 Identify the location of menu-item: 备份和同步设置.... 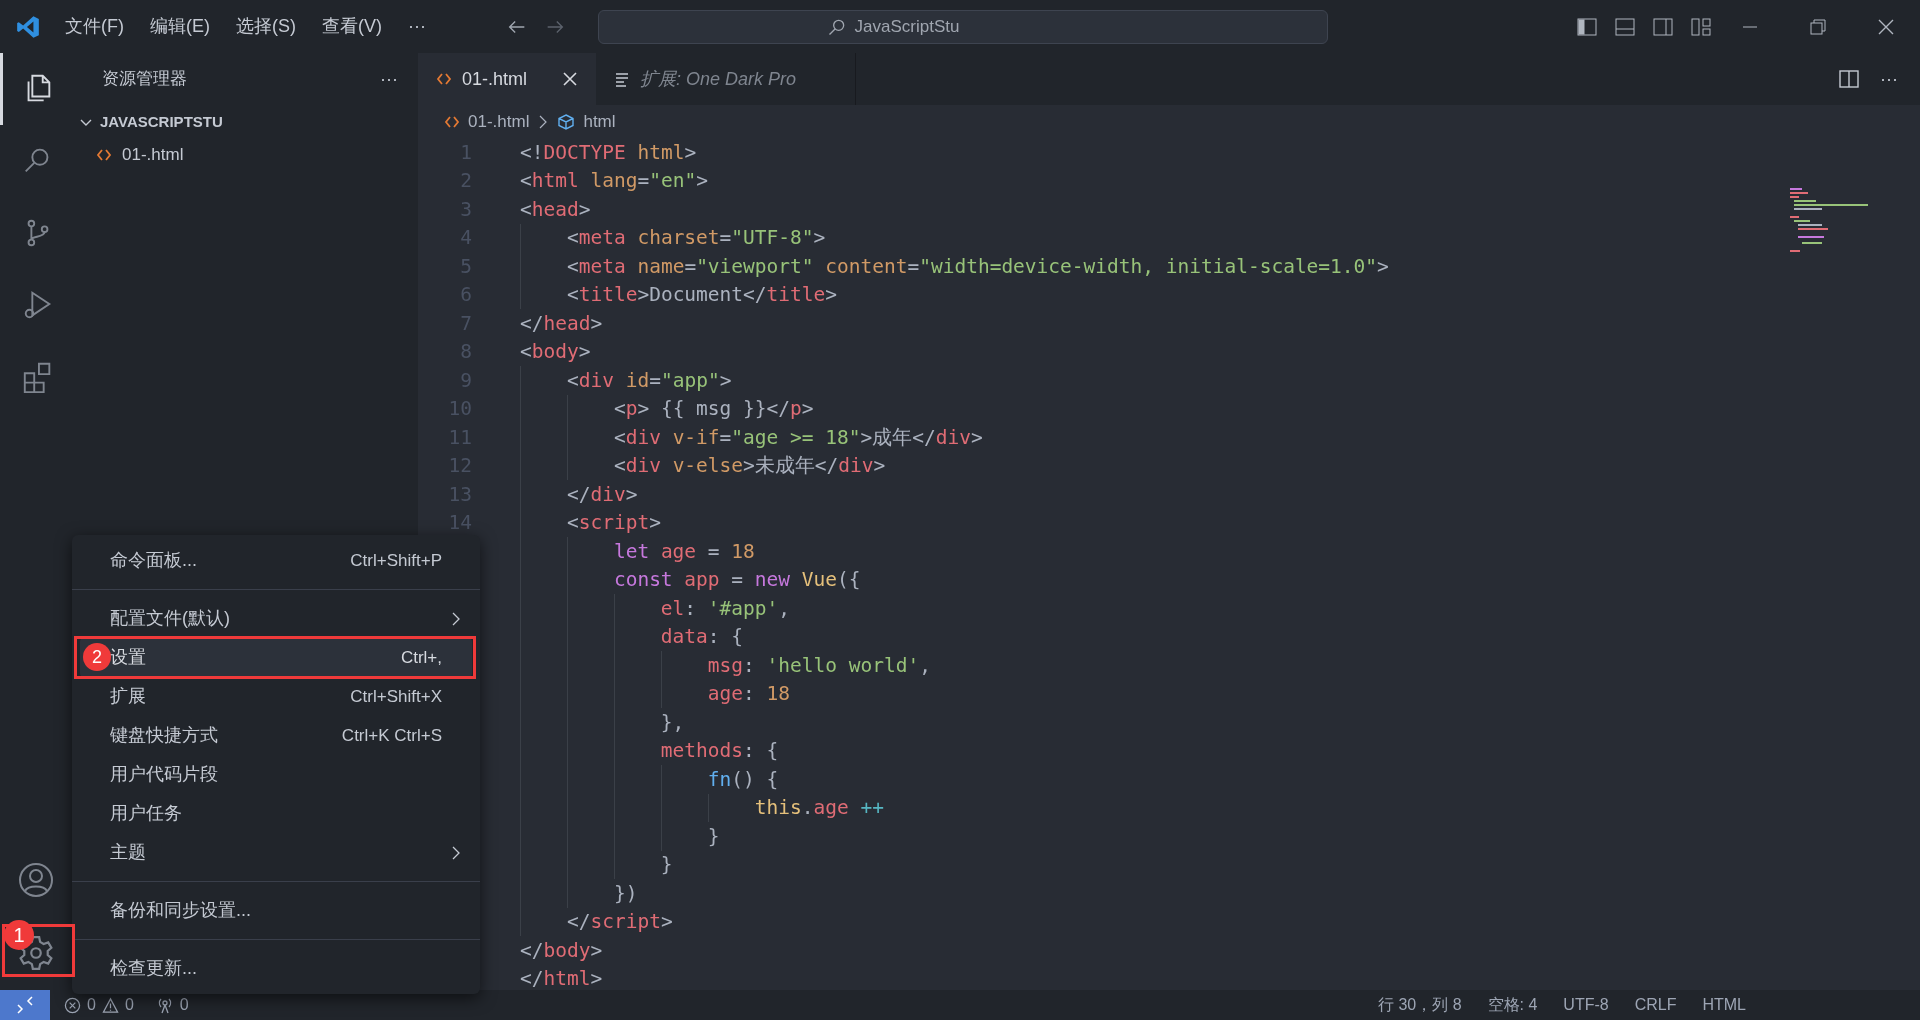
(276, 910).